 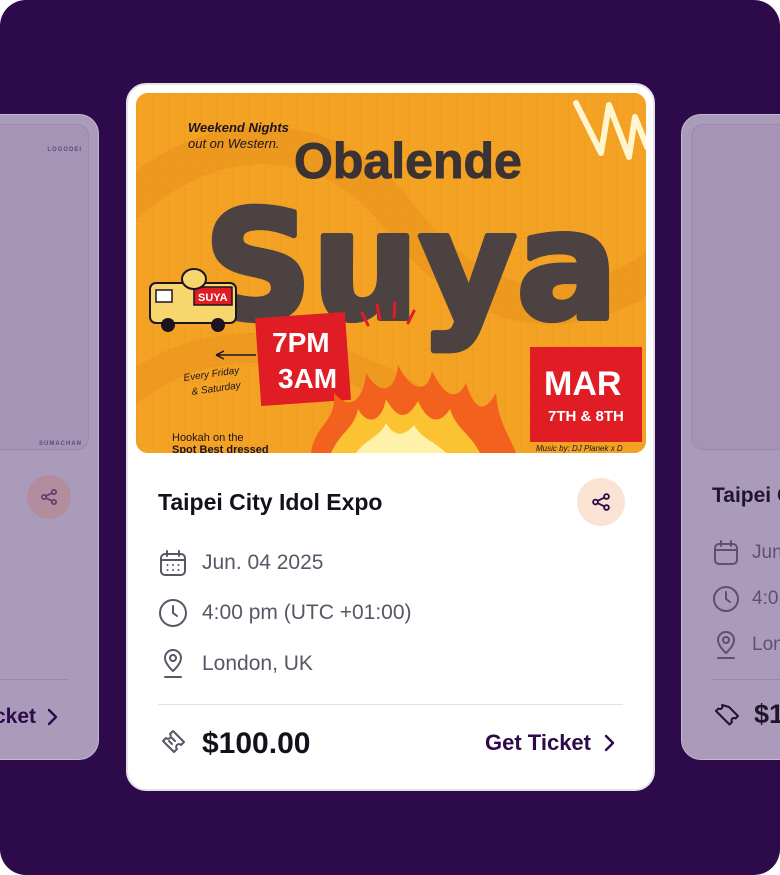 What do you see at coordinates (745, 599) in the screenshot?
I see `event-time: 4:0` at bounding box center [745, 599].